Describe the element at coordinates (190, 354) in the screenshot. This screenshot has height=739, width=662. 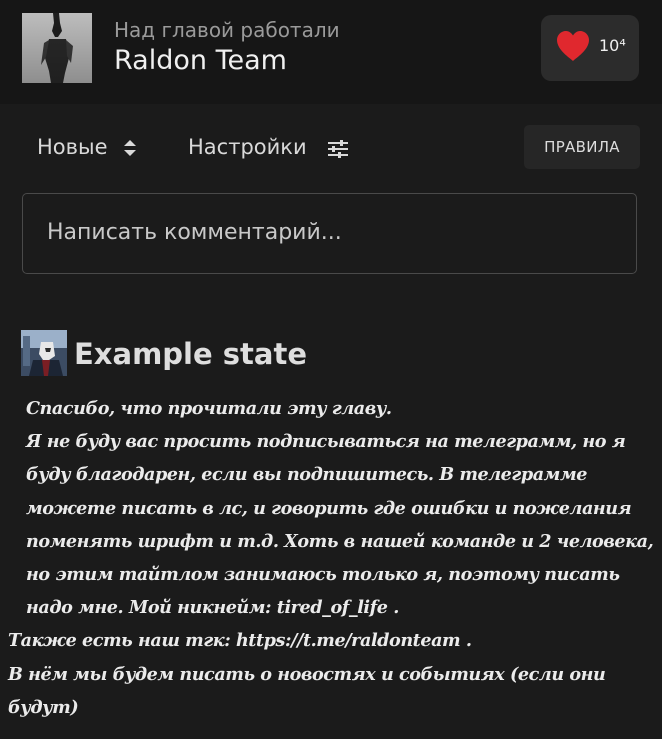
I see `note-title: Example state` at that location.